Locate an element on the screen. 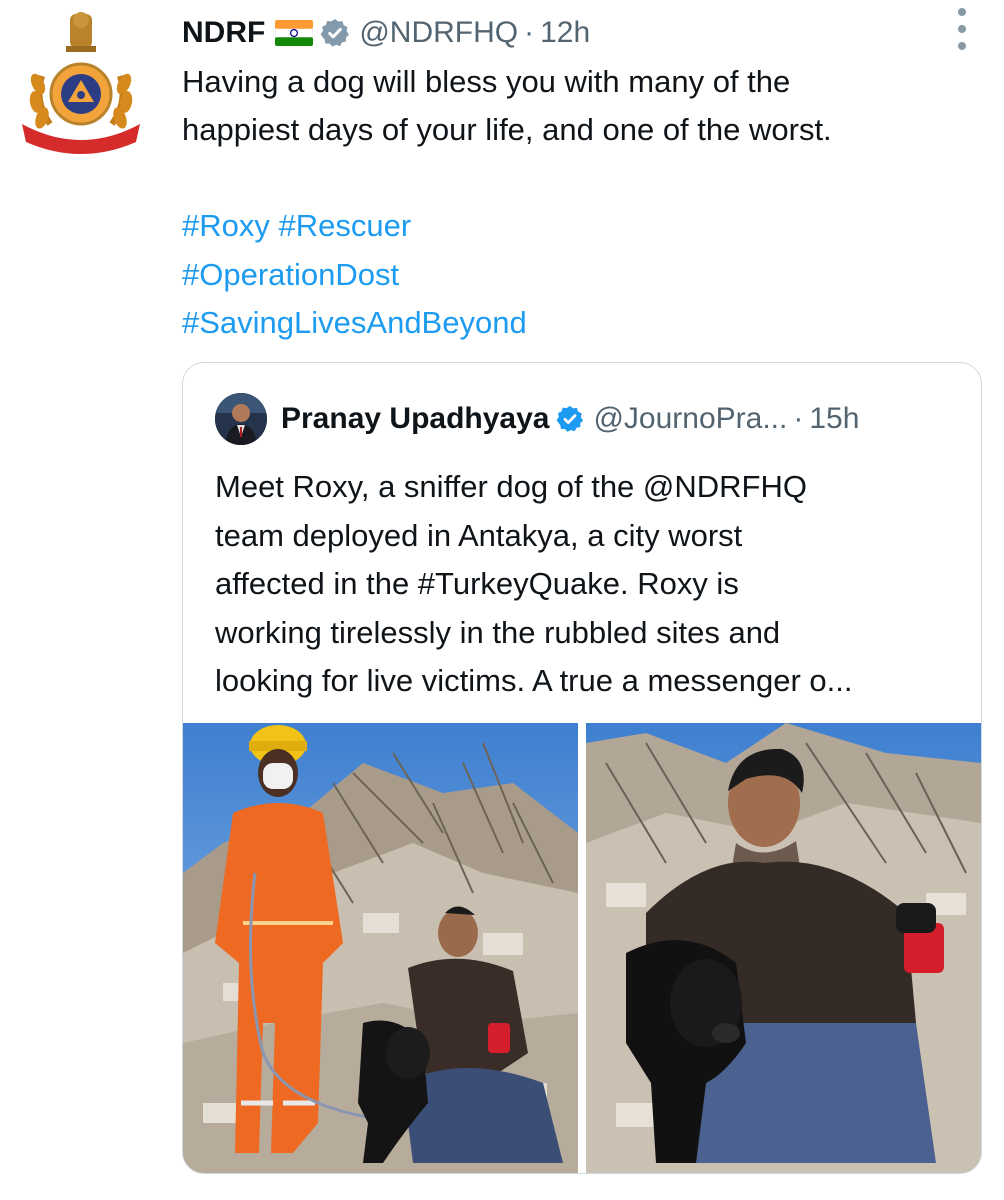 The width and height of the screenshot is (1004, 1200). quoted-text-line: affected in the #TurkeyQuake. Roxy is is located at coordinates (477, 583).